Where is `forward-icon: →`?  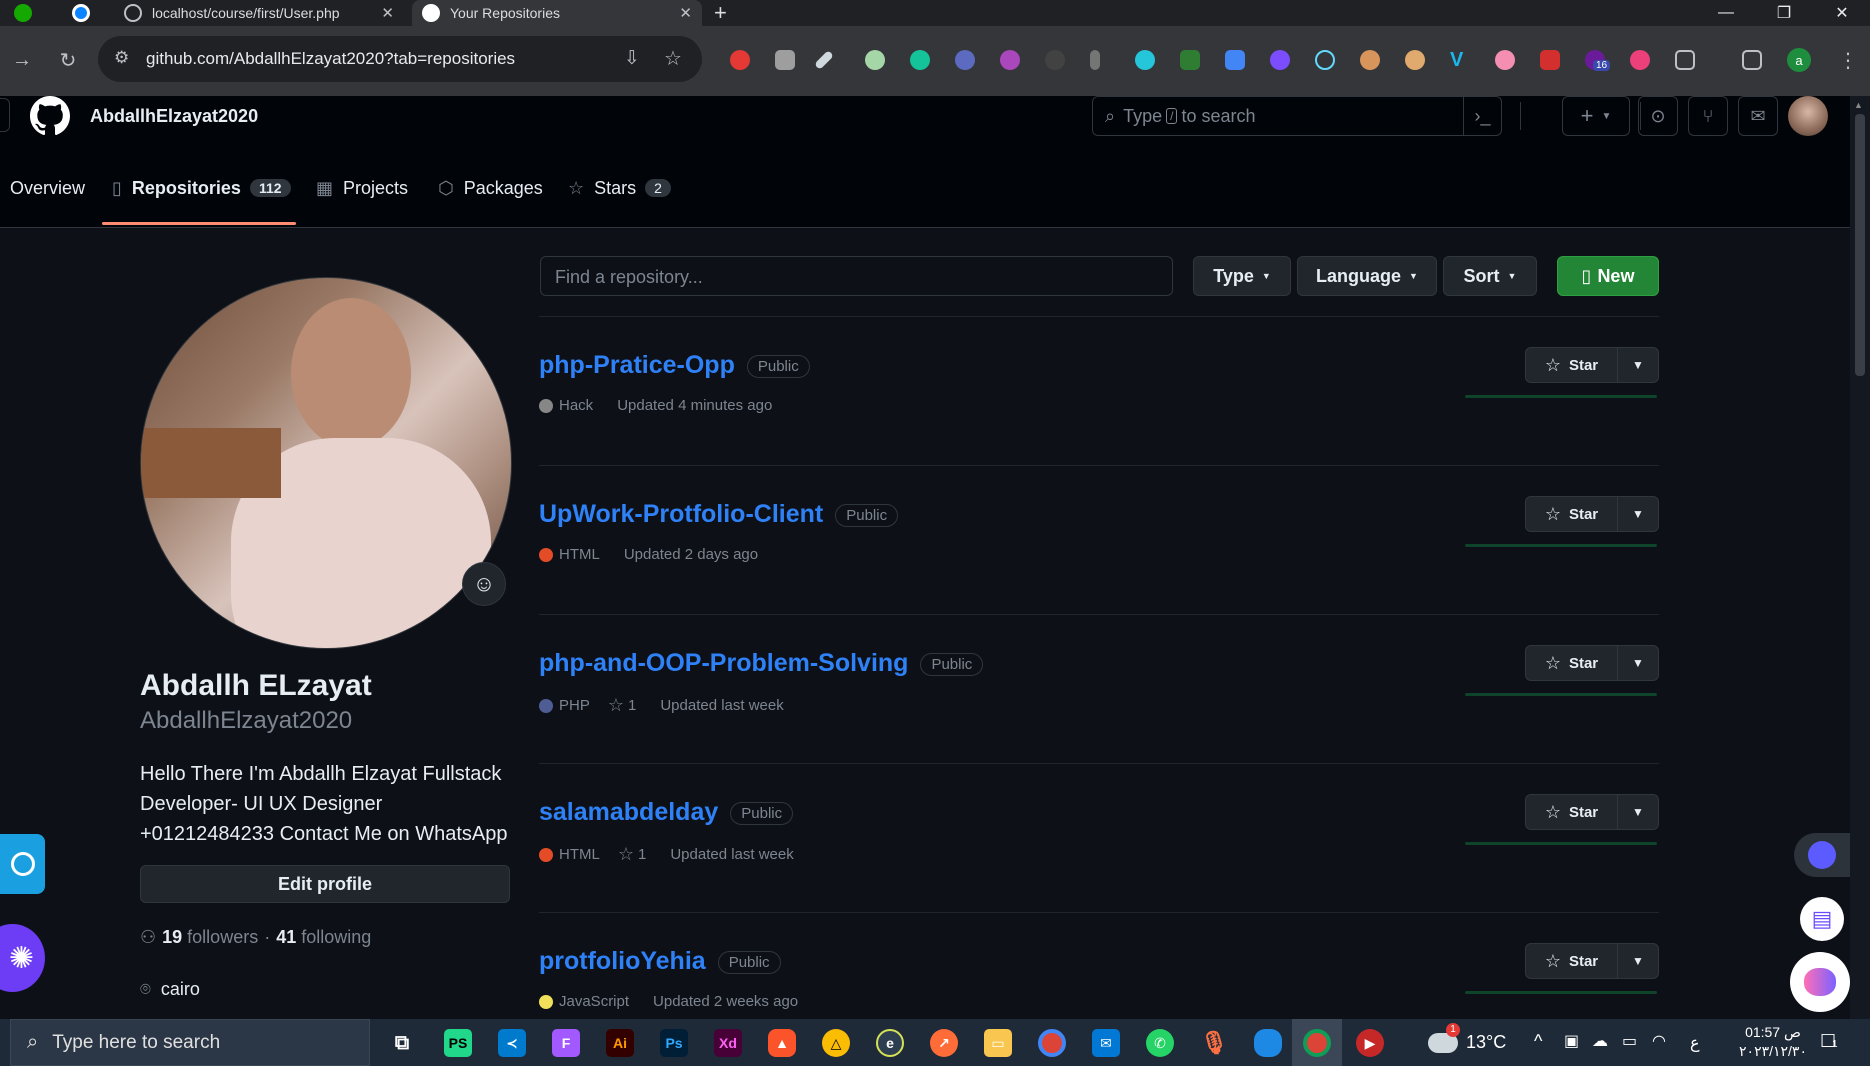 forward-icon: → is located at coordinates (22, 60).